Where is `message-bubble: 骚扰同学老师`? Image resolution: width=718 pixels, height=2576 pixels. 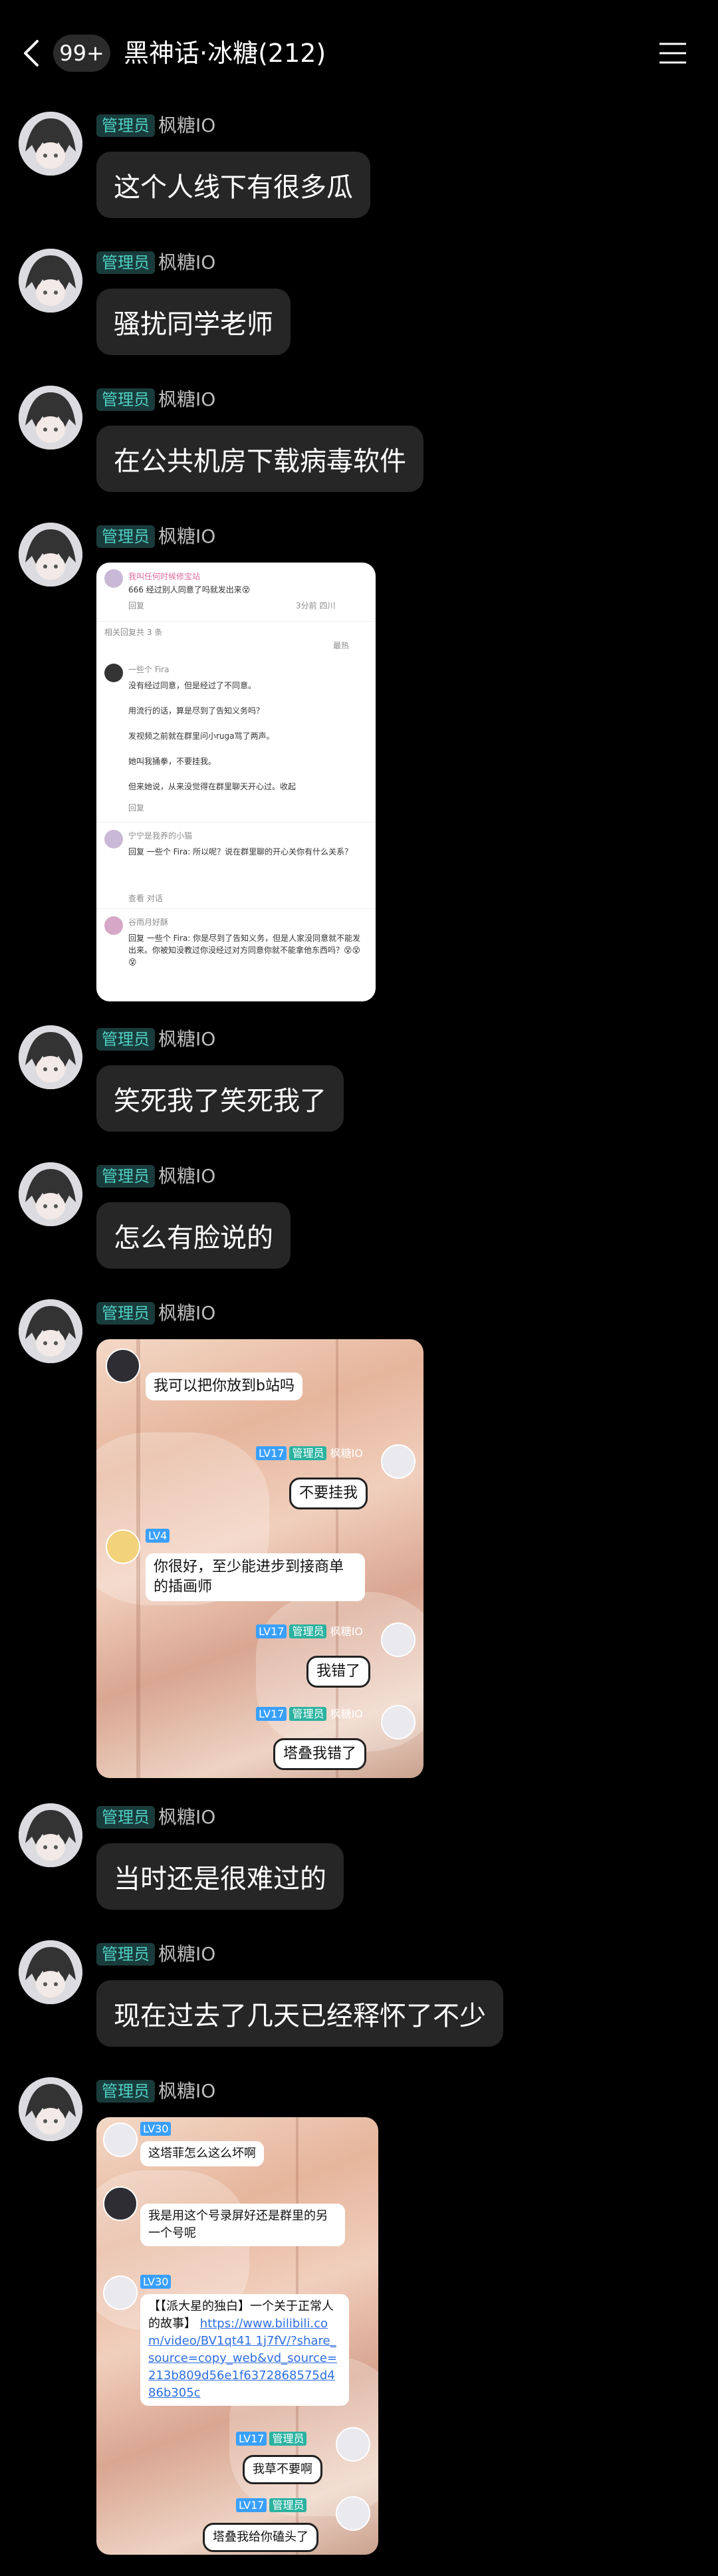 message-bubble: 骚扰同学老师 is located at coordinates (194, 322).